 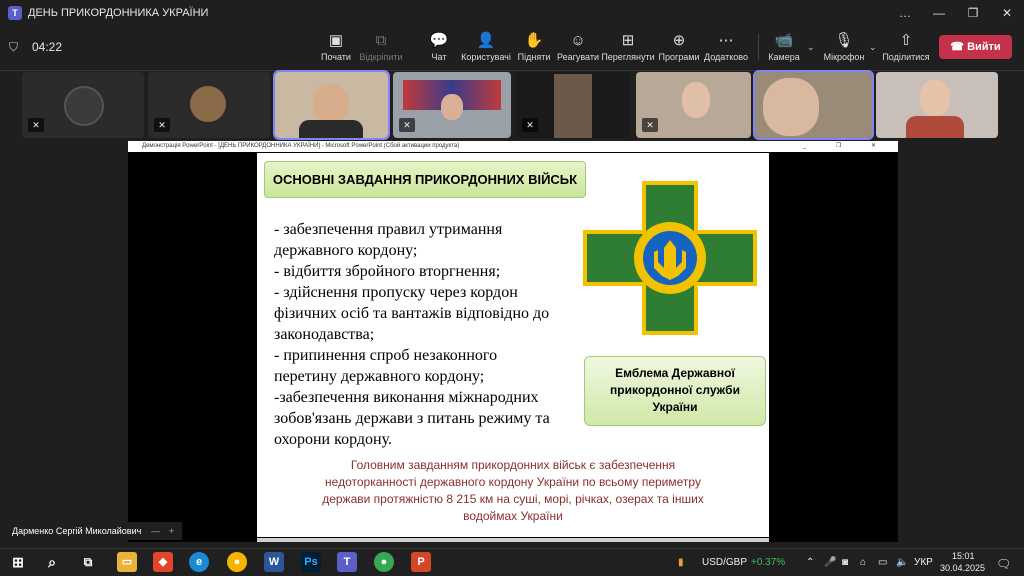 What do you see at coordinates (513, 516) in the screenshot?
I see `summary-line: водоймах України` at bounding box center [513, 516].